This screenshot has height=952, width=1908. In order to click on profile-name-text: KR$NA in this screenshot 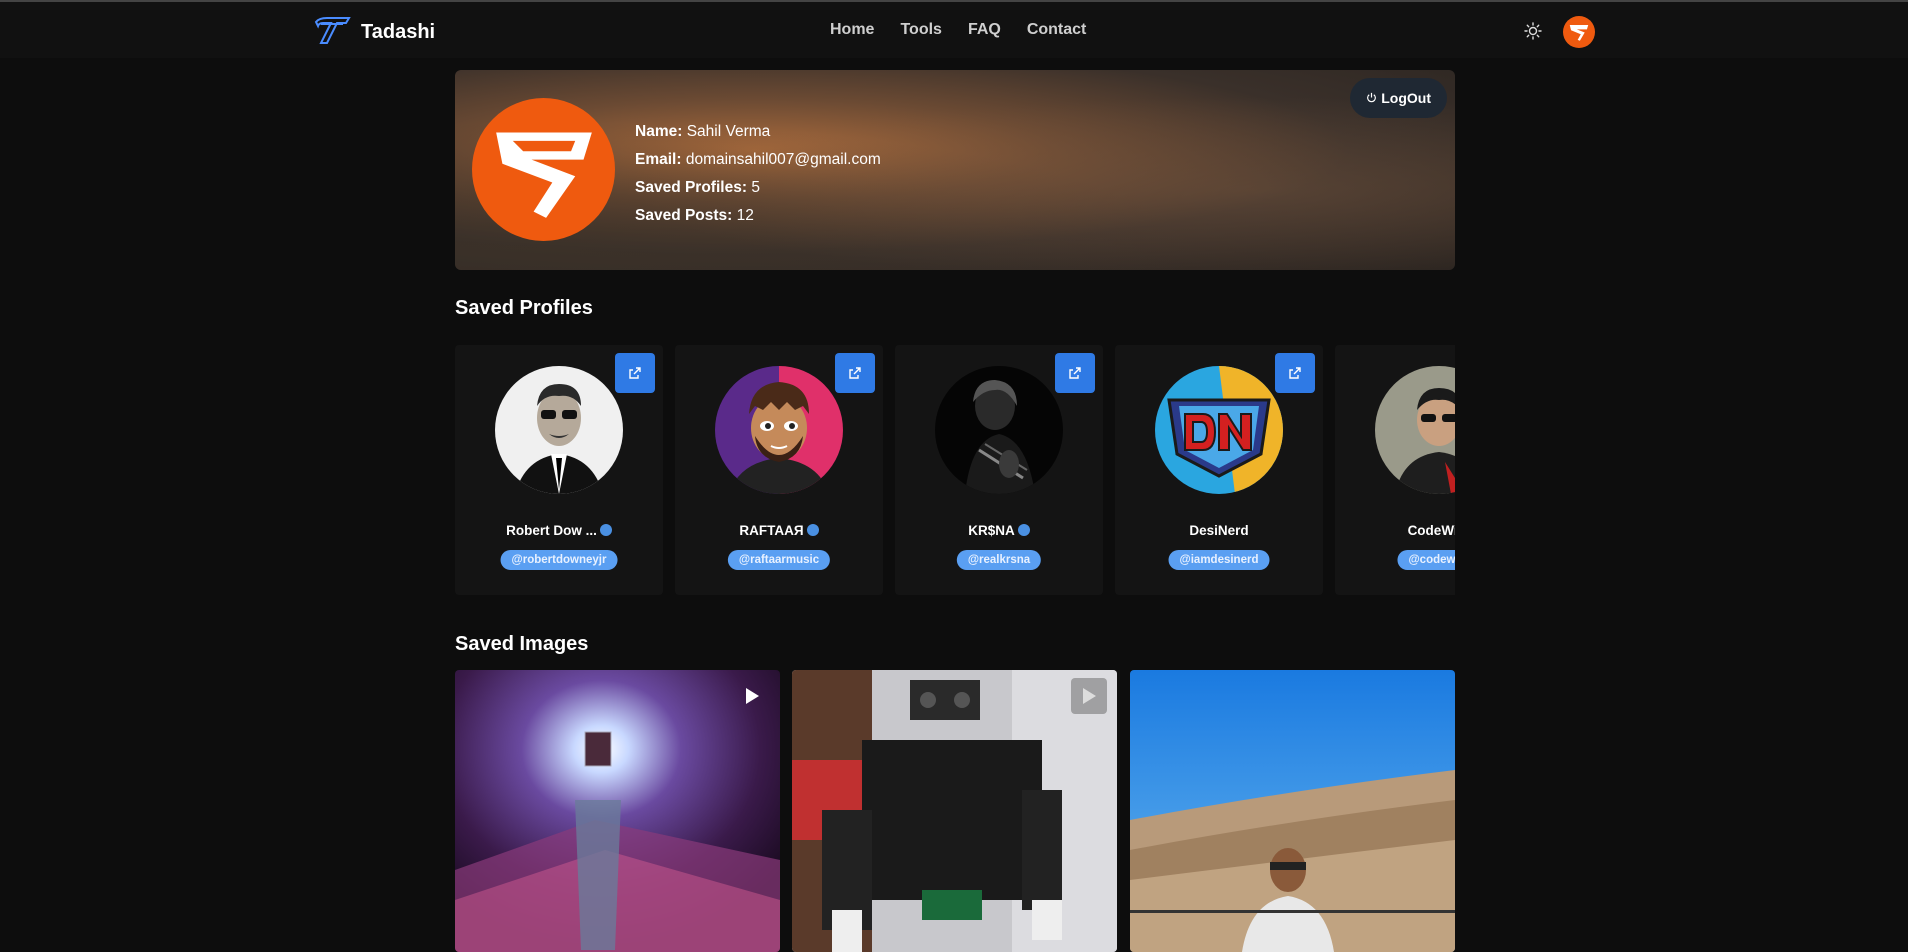, I will do `click(991, 530)`.